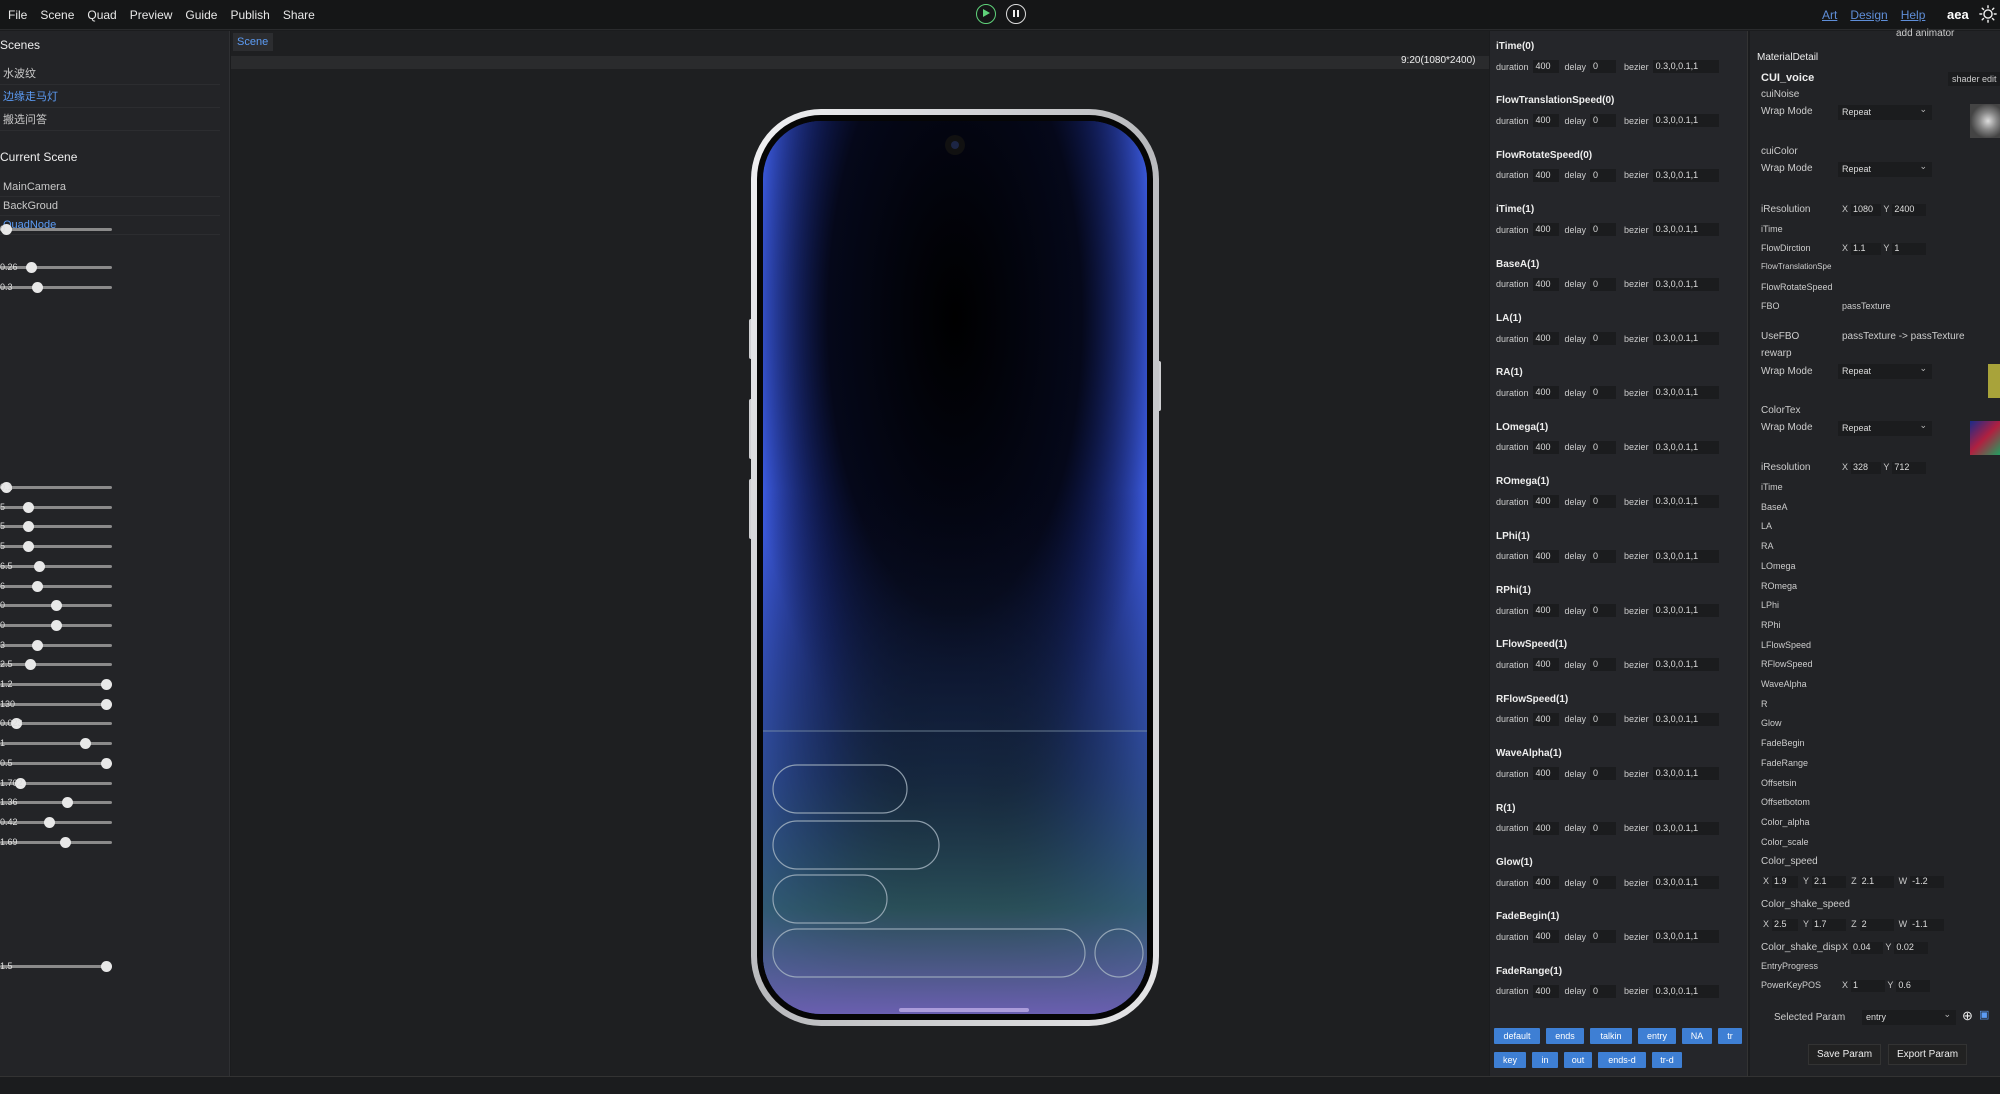  I want to click on menu-file: File, so click(17, 15).